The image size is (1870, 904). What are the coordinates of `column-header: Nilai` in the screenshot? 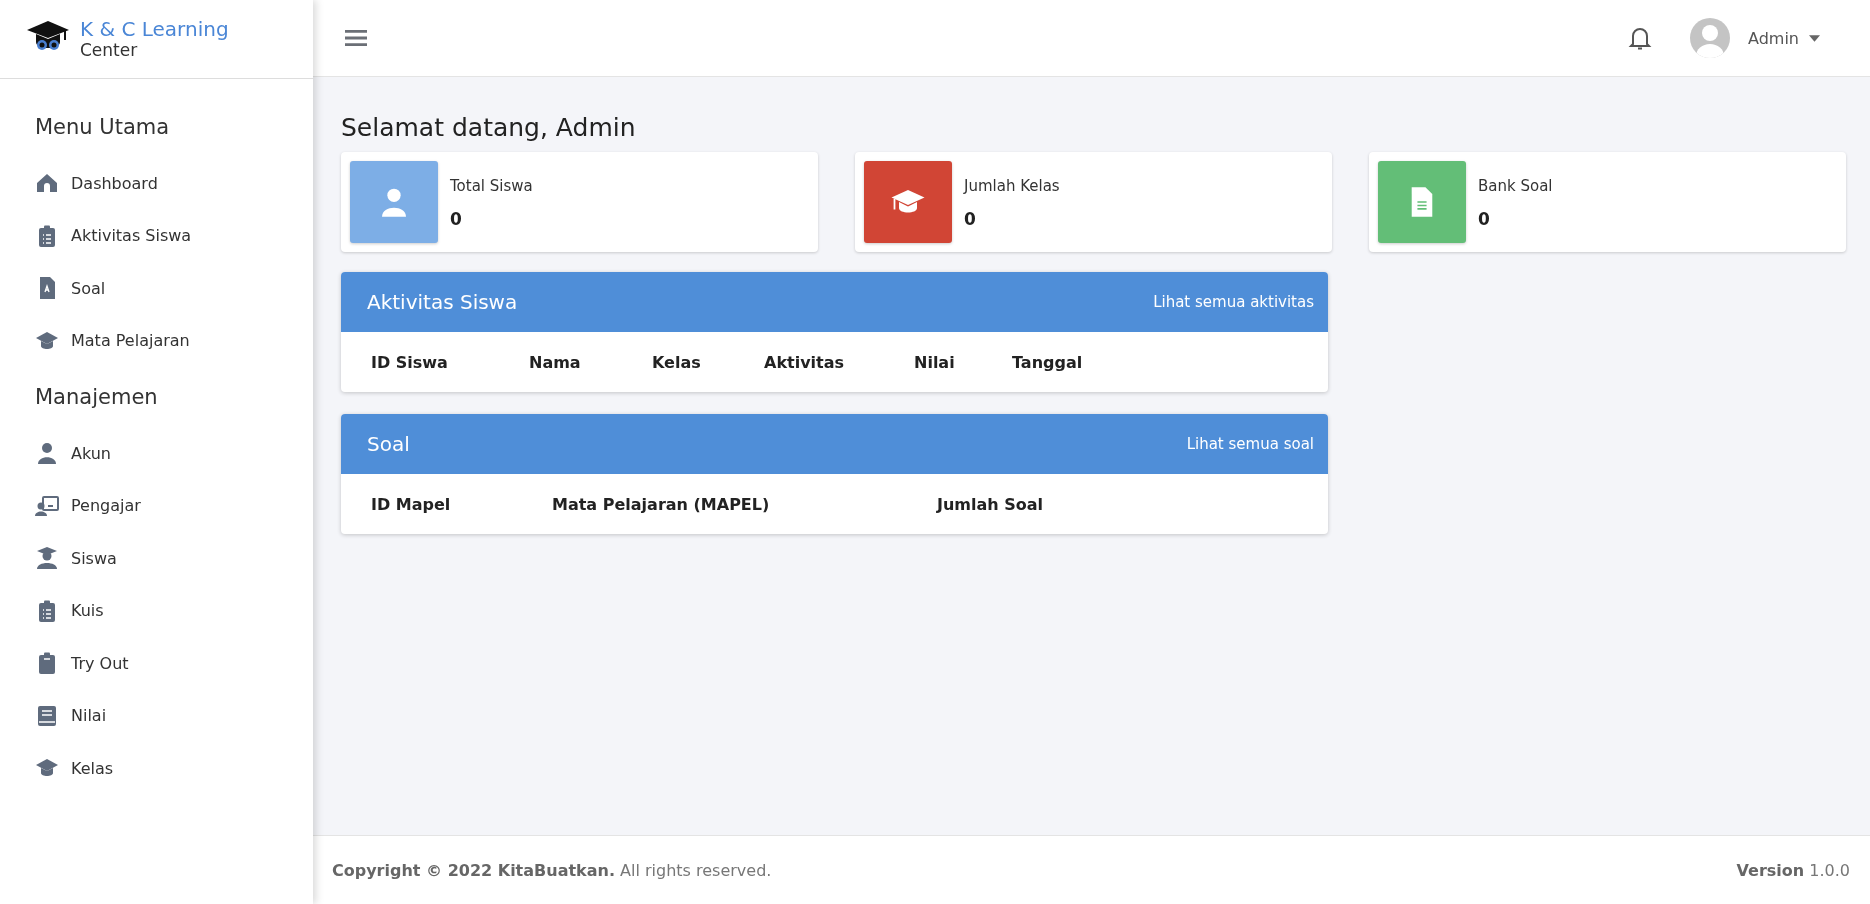 It's located at (935, 362).